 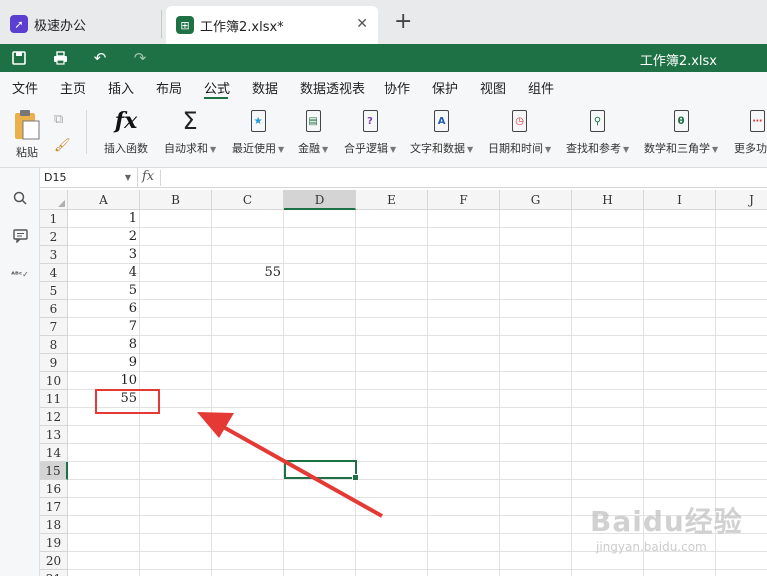 What do you see at coordinates (58, 119) in the screenshot?
I see `copy-icon: ⧉` at bounding box center [58, 119].